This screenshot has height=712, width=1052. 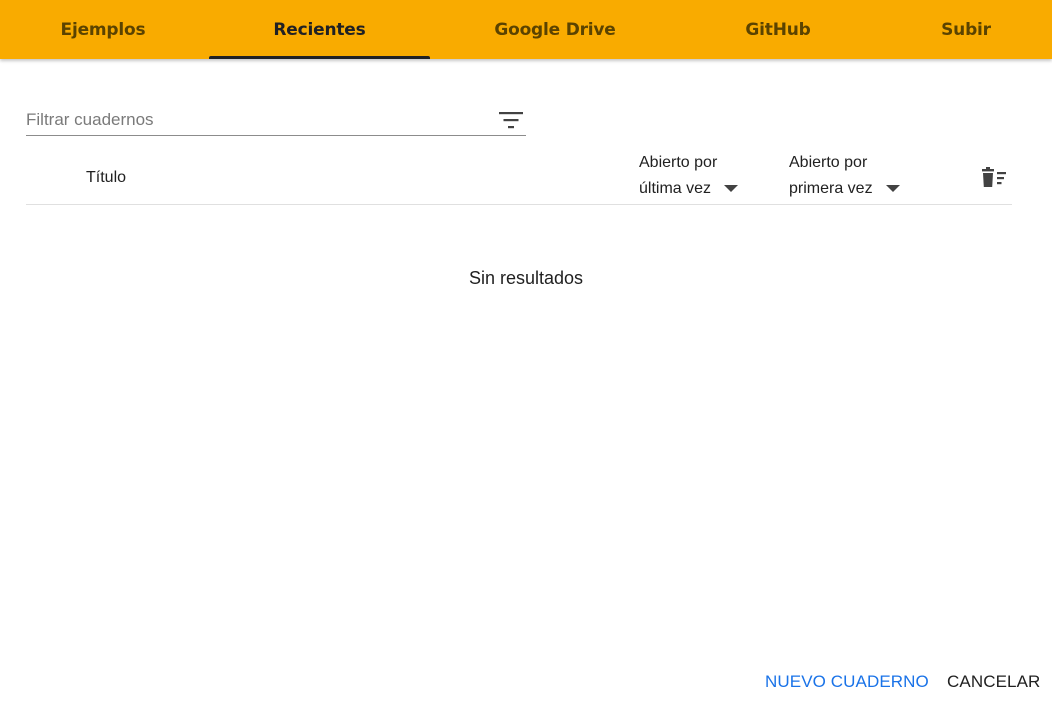 What do you see at coordinates (678, 162) in the screenshot?
I see `column-last-opened-line1: Abierto por` at bounding box center [678, 162].